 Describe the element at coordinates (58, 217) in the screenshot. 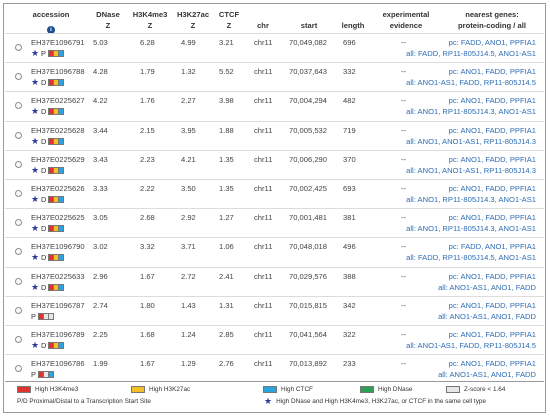

I see `accession-cell: EH37E0225625` at that location.